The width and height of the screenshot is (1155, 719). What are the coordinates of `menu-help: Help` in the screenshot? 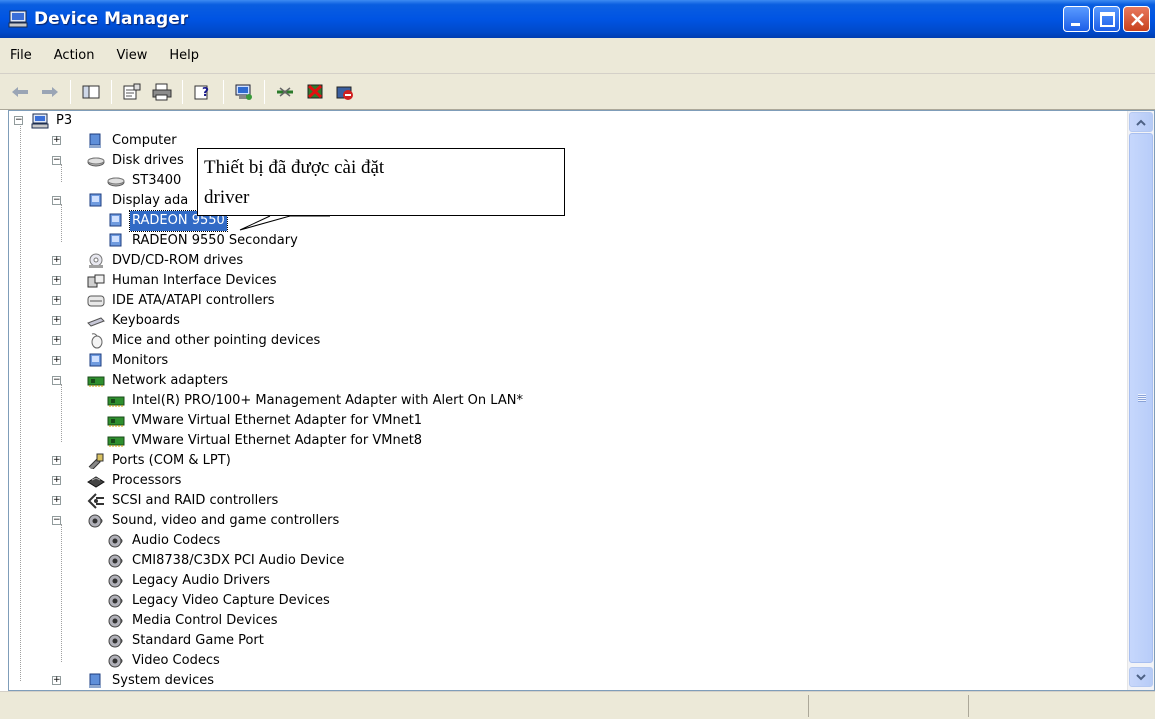 It's located at (184, 55).